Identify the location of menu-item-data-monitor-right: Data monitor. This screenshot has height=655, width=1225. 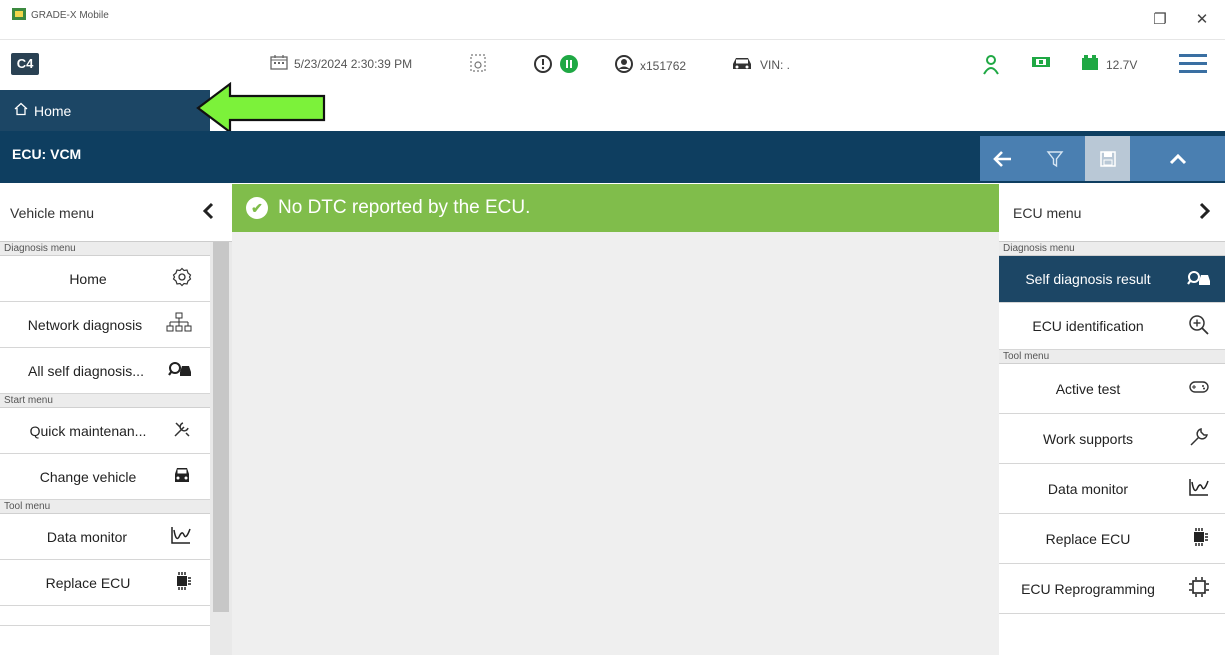
(1112, 489).